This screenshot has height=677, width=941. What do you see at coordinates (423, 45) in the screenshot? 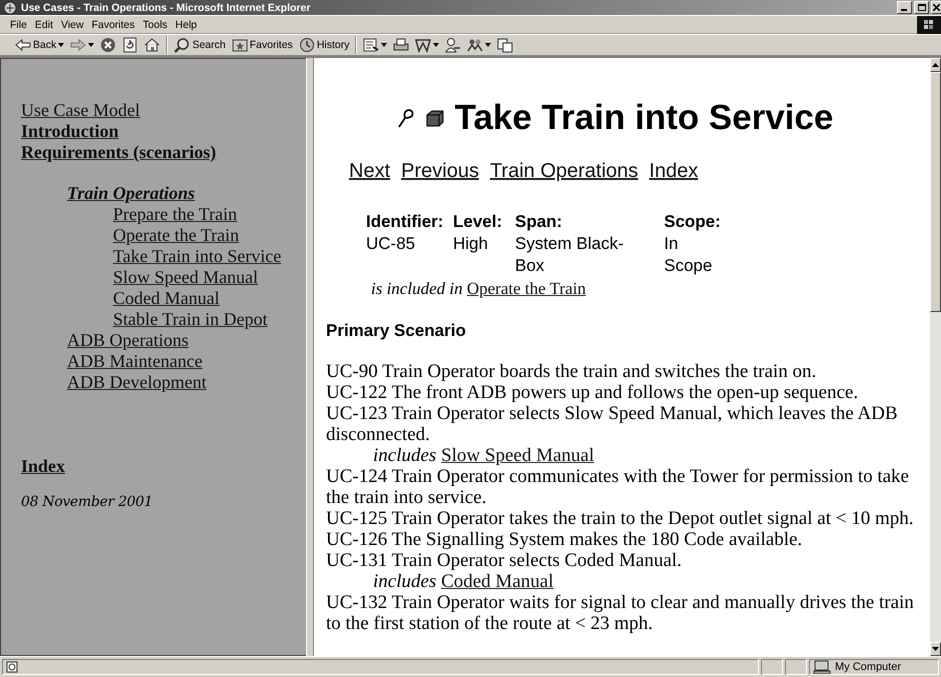
I see `edit-icon` at bounding box center [423, 45].